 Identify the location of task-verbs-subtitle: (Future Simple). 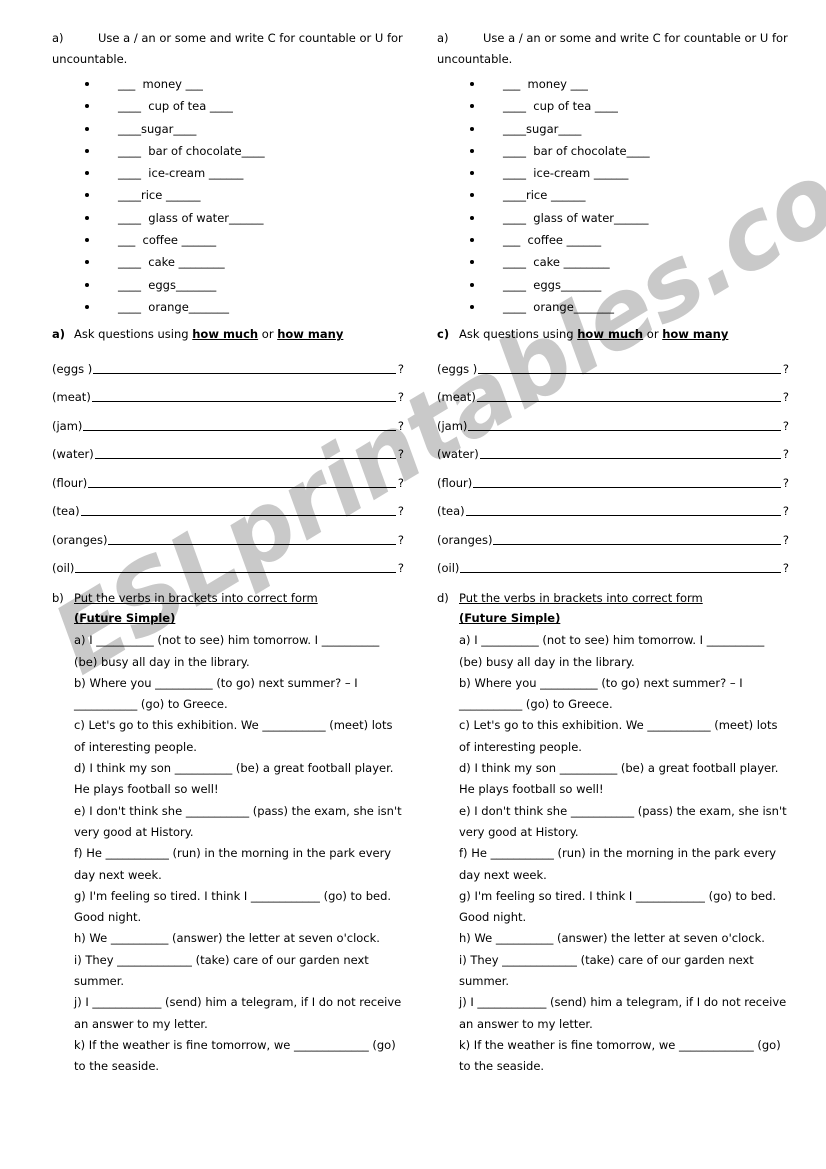
(510, 618).